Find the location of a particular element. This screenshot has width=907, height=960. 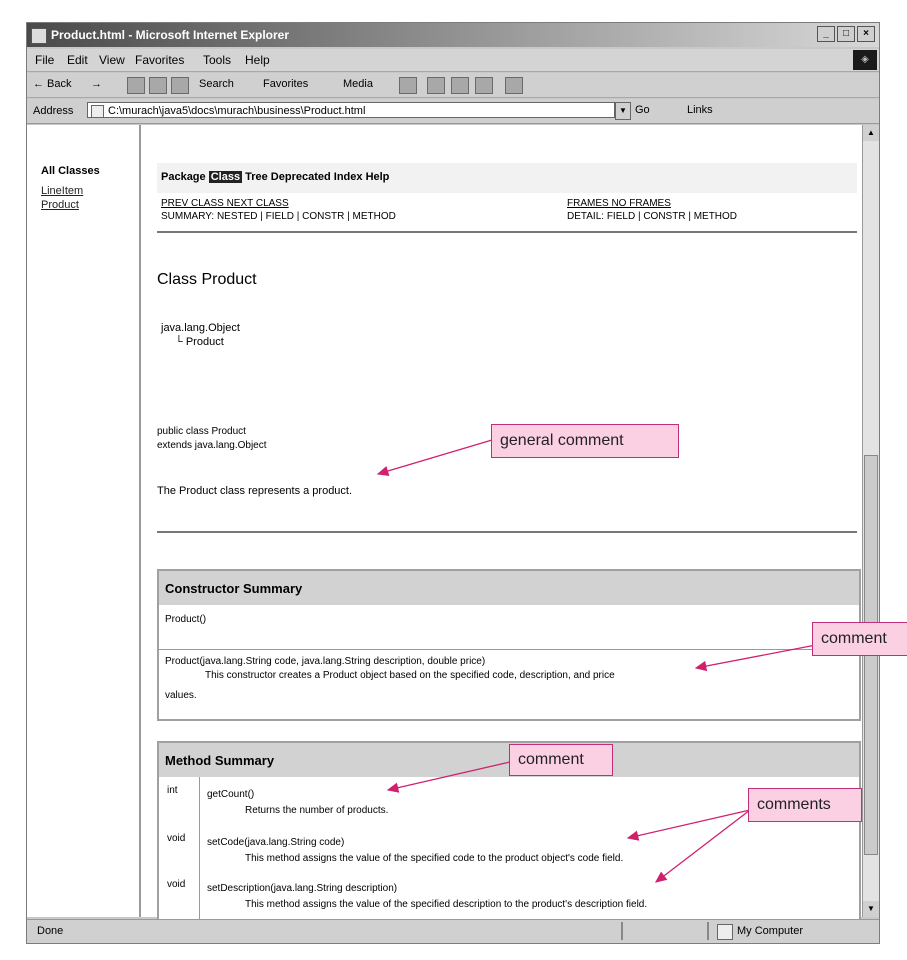

mail-icon is located at coordinates (436, 85).